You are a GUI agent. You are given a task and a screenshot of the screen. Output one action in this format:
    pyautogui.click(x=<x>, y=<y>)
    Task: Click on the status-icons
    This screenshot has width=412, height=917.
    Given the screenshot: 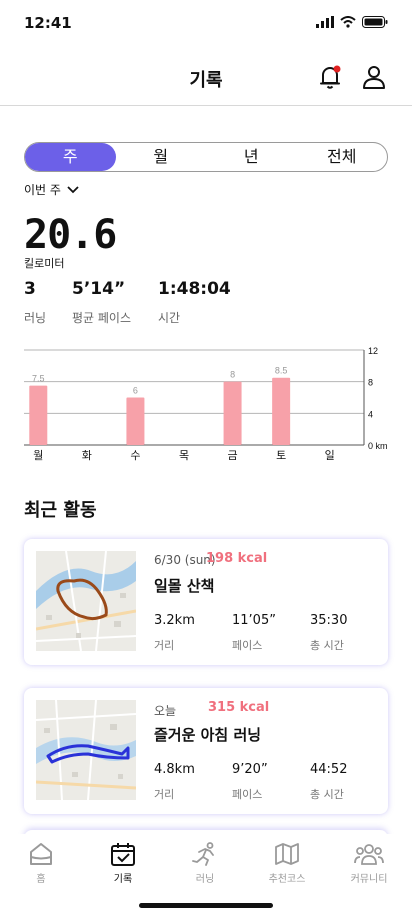 What is the action you would take?
    pyautogui.click(x=352, y=22)
    